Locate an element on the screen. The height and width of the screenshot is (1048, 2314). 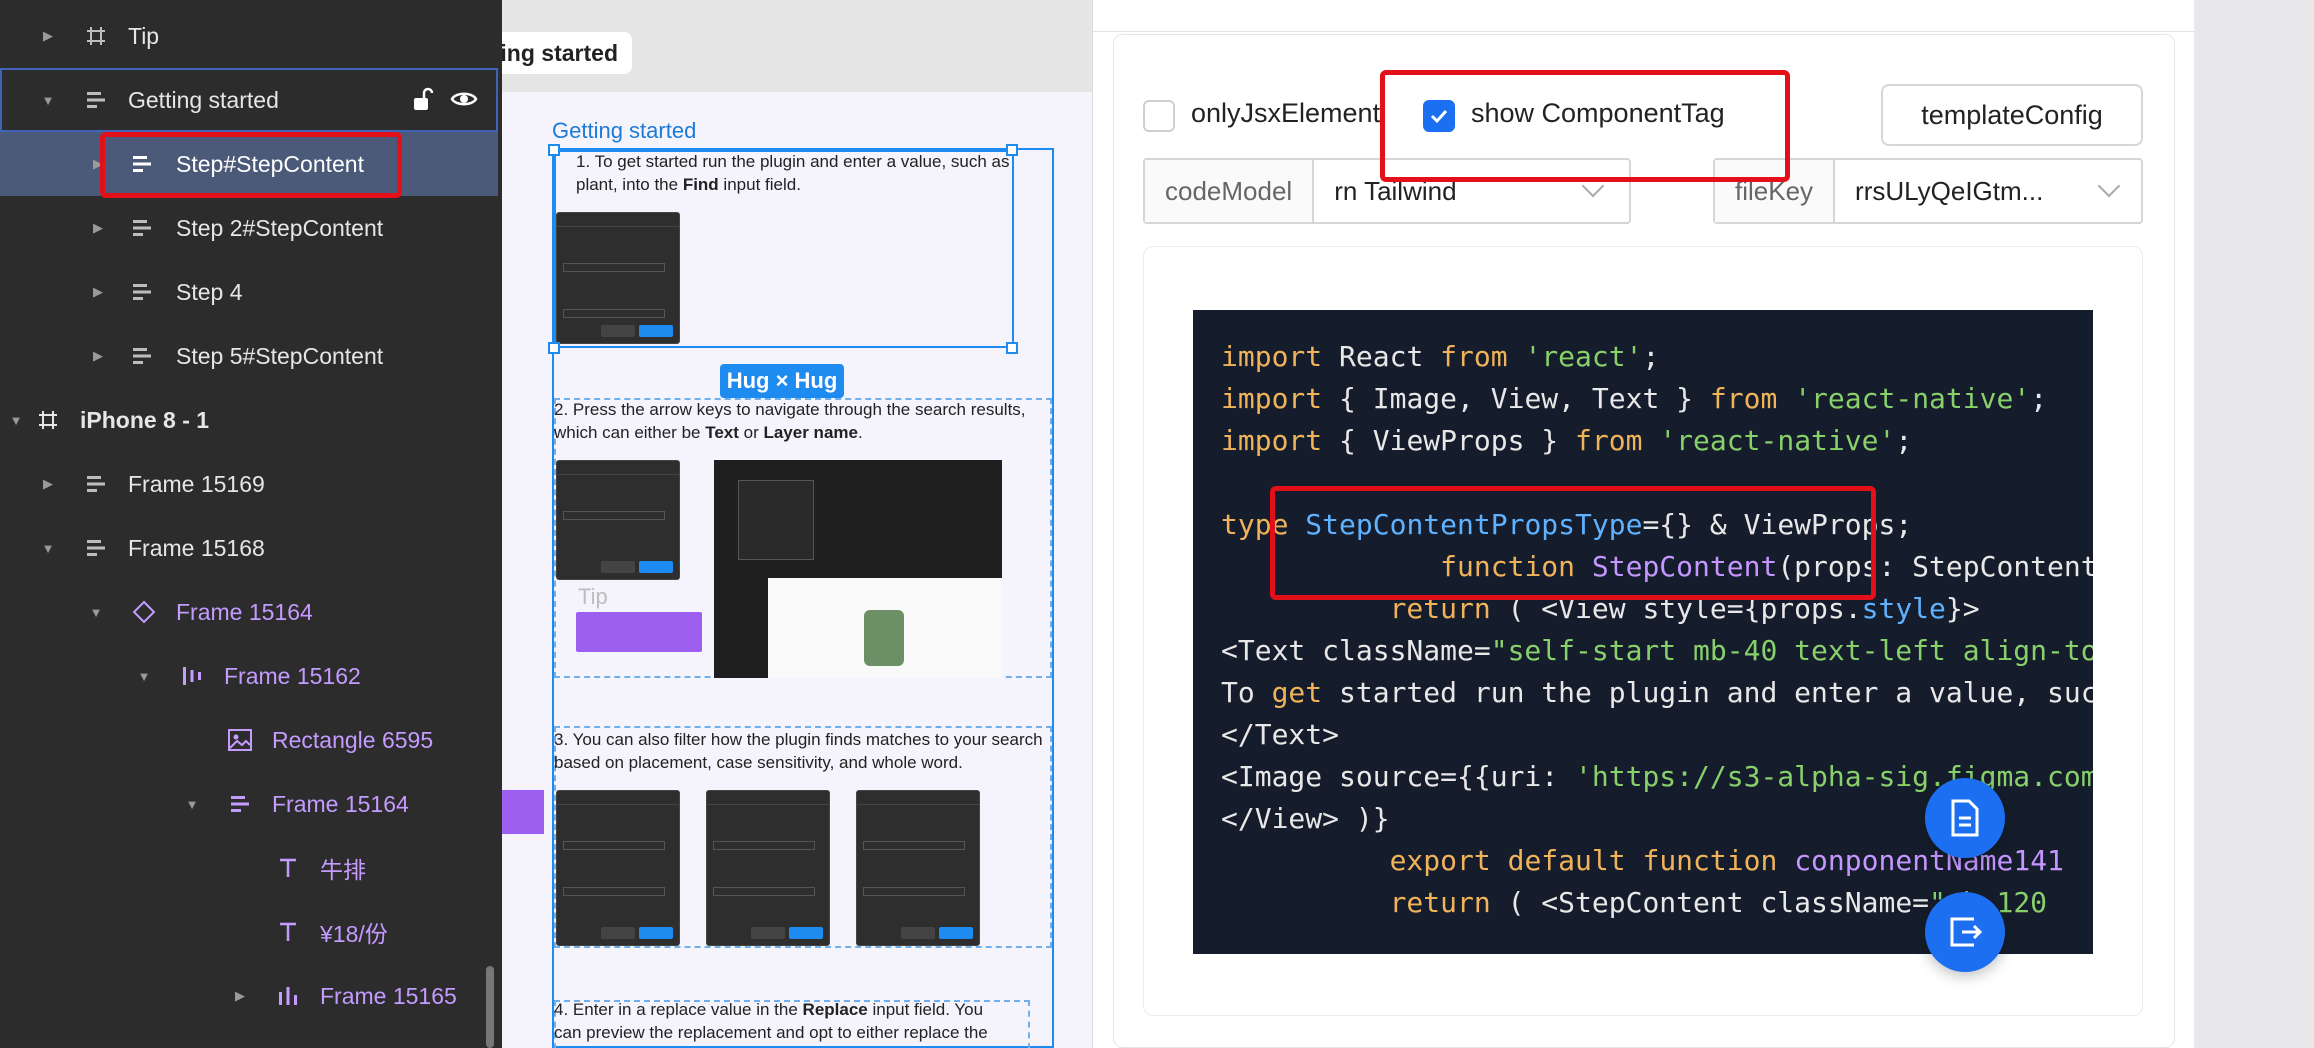
step2-line2: which can either be Text or Layer name. is located at coordinates (790, 432).